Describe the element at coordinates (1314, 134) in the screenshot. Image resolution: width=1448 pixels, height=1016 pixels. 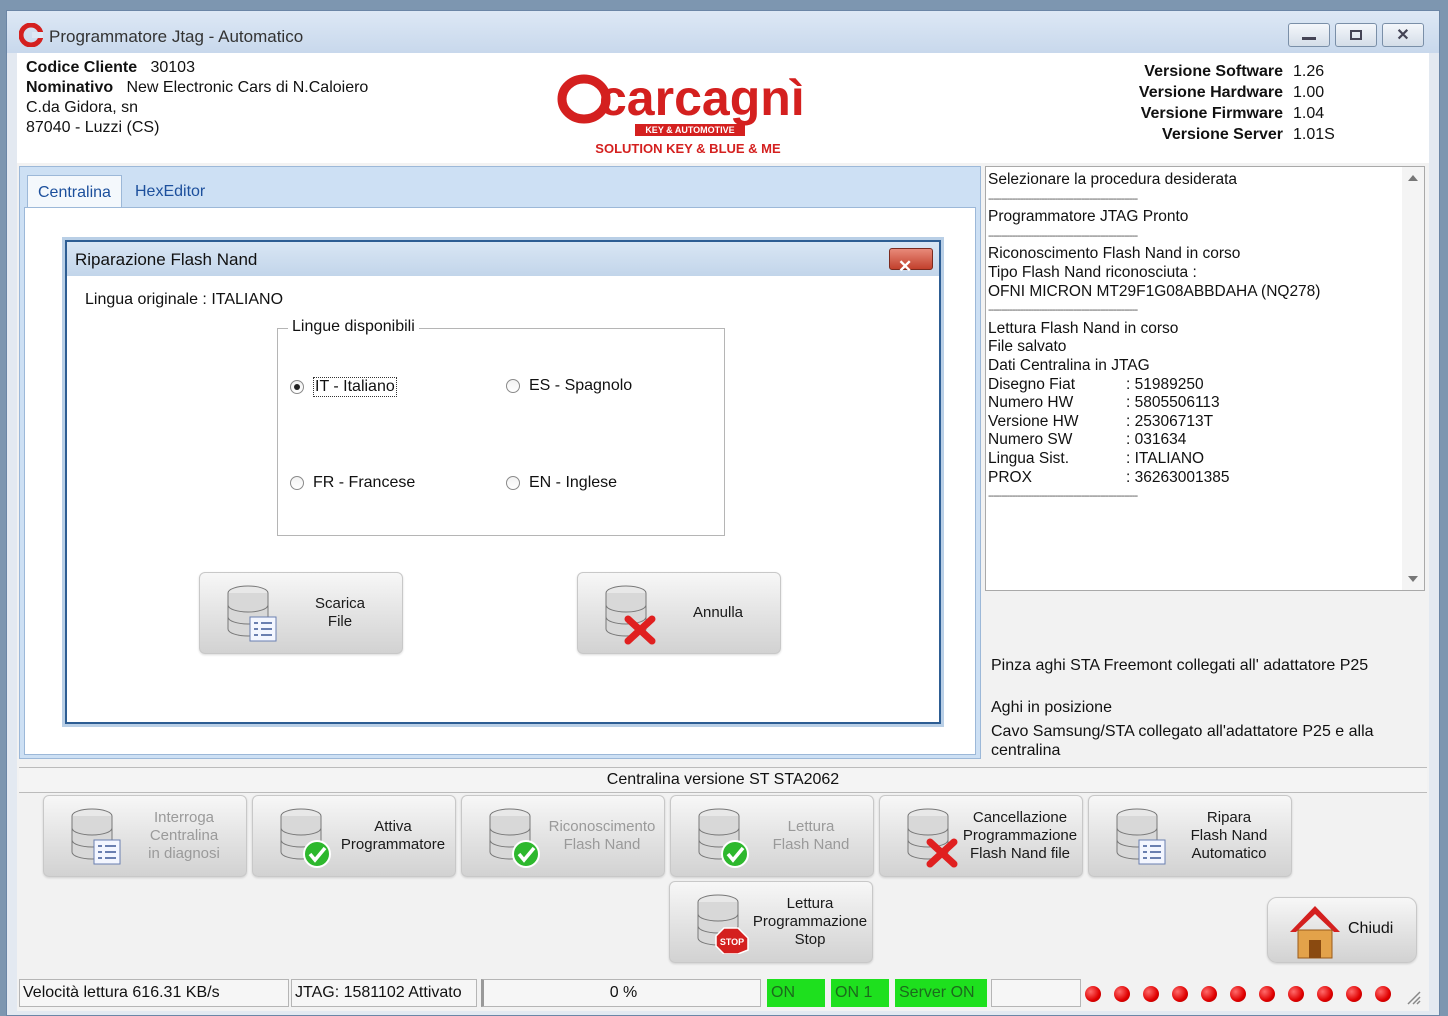
I see `version-value: 1.01S` at that location.